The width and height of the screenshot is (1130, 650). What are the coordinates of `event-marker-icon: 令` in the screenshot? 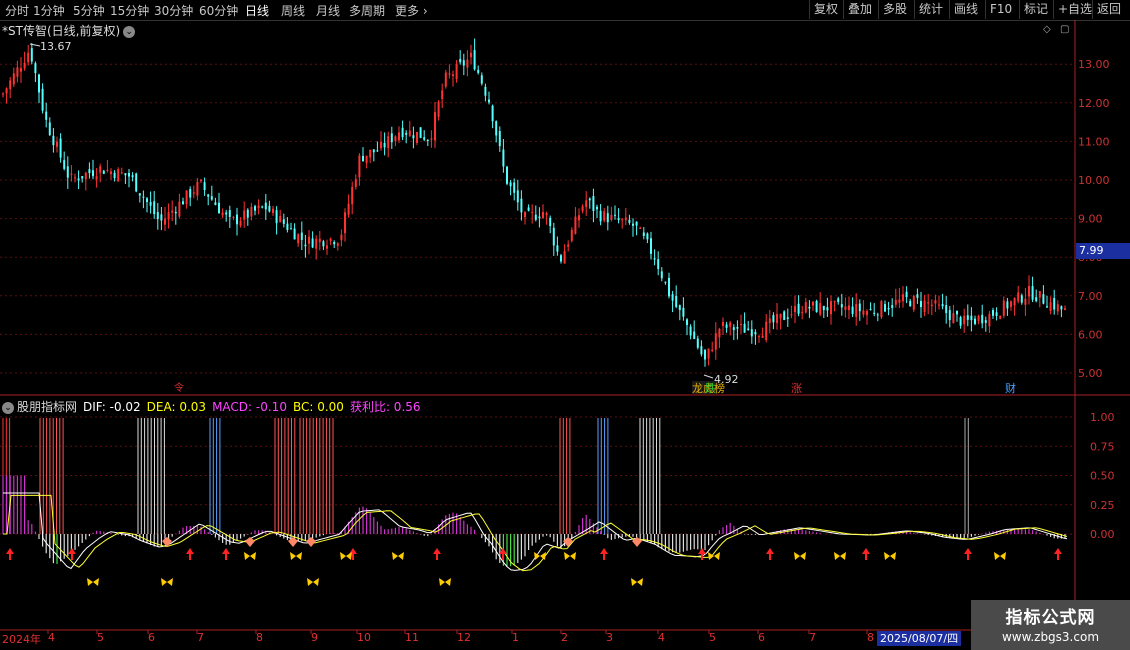 It's located at (179, 387).